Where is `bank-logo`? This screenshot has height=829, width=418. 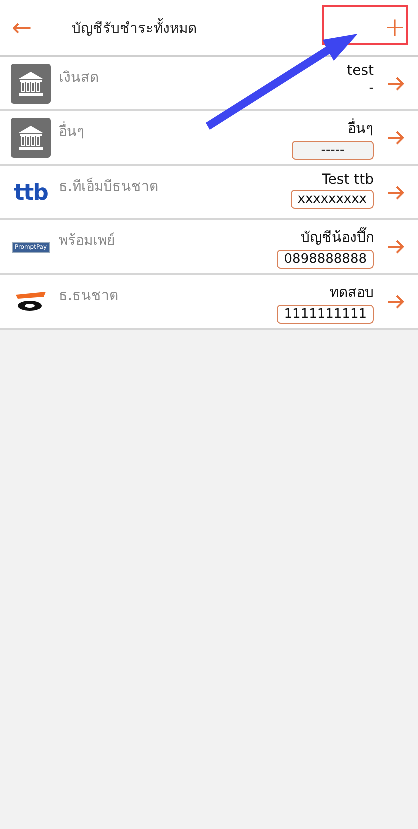 bank-logo is located at coordinates (31, 302).